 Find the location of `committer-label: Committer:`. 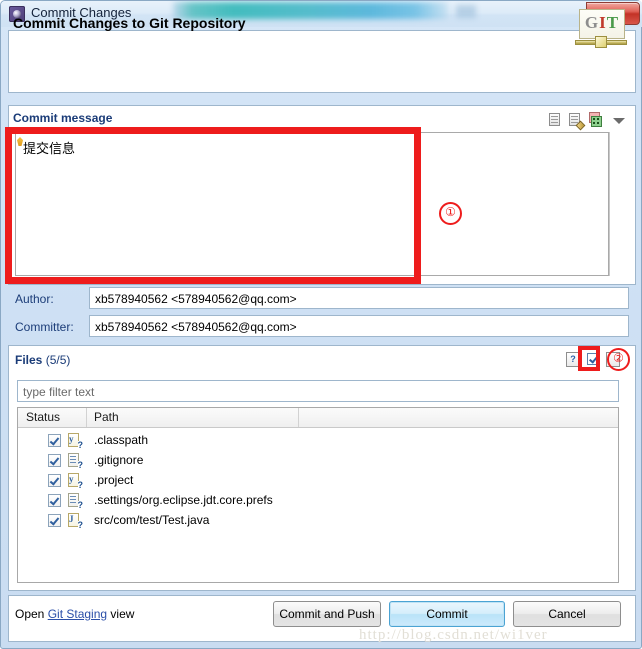

committer-label: Committer: is located at coordinates (44, 327).